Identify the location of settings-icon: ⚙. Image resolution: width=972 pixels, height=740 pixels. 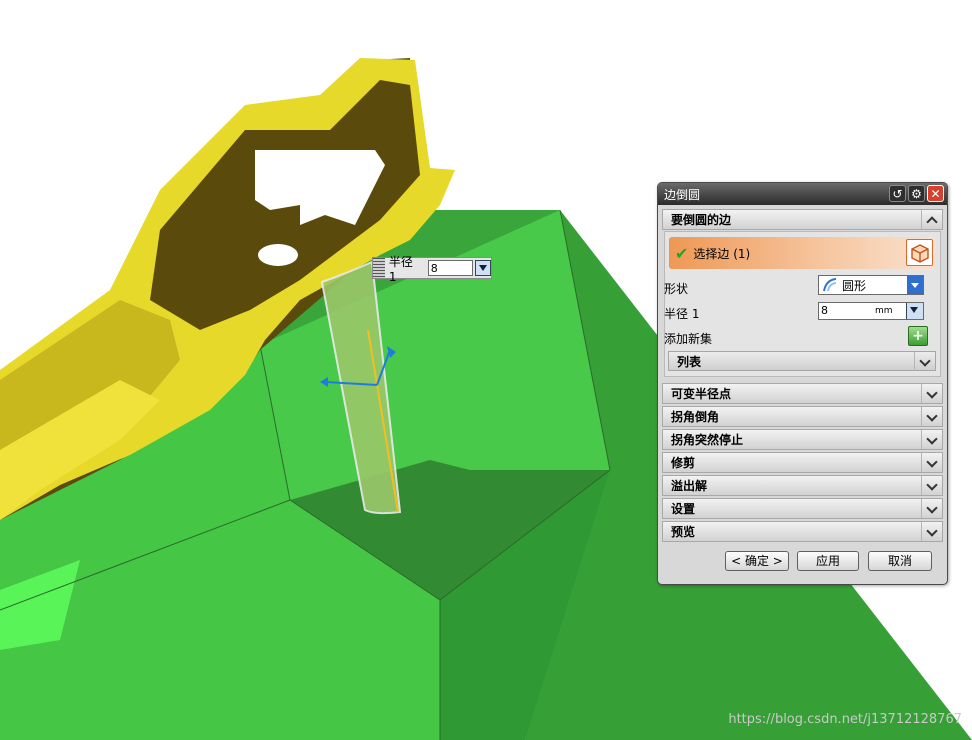
(916, 193).